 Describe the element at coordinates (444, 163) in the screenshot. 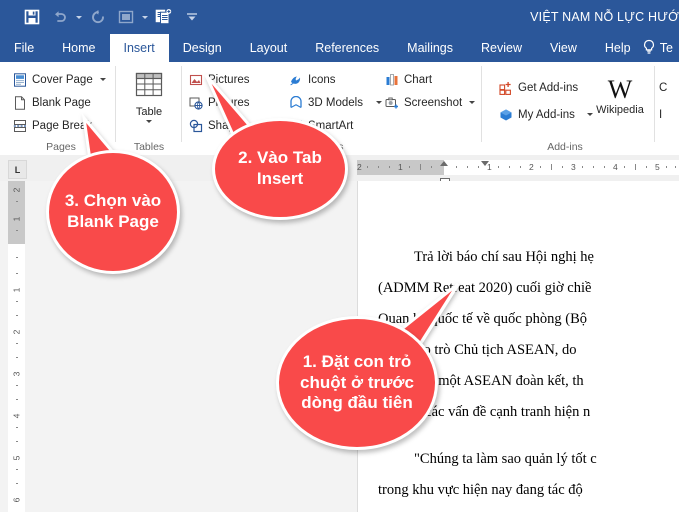

I see `first-line-indent-marker` at that location.